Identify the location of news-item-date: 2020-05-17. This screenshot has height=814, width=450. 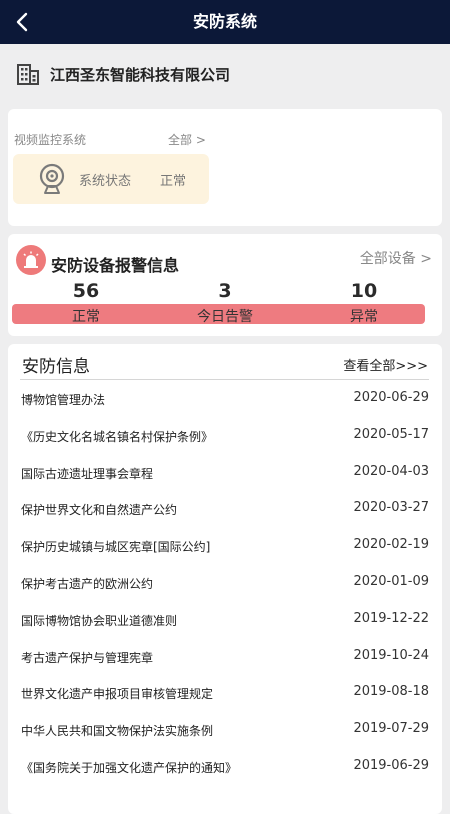
(391, 434).